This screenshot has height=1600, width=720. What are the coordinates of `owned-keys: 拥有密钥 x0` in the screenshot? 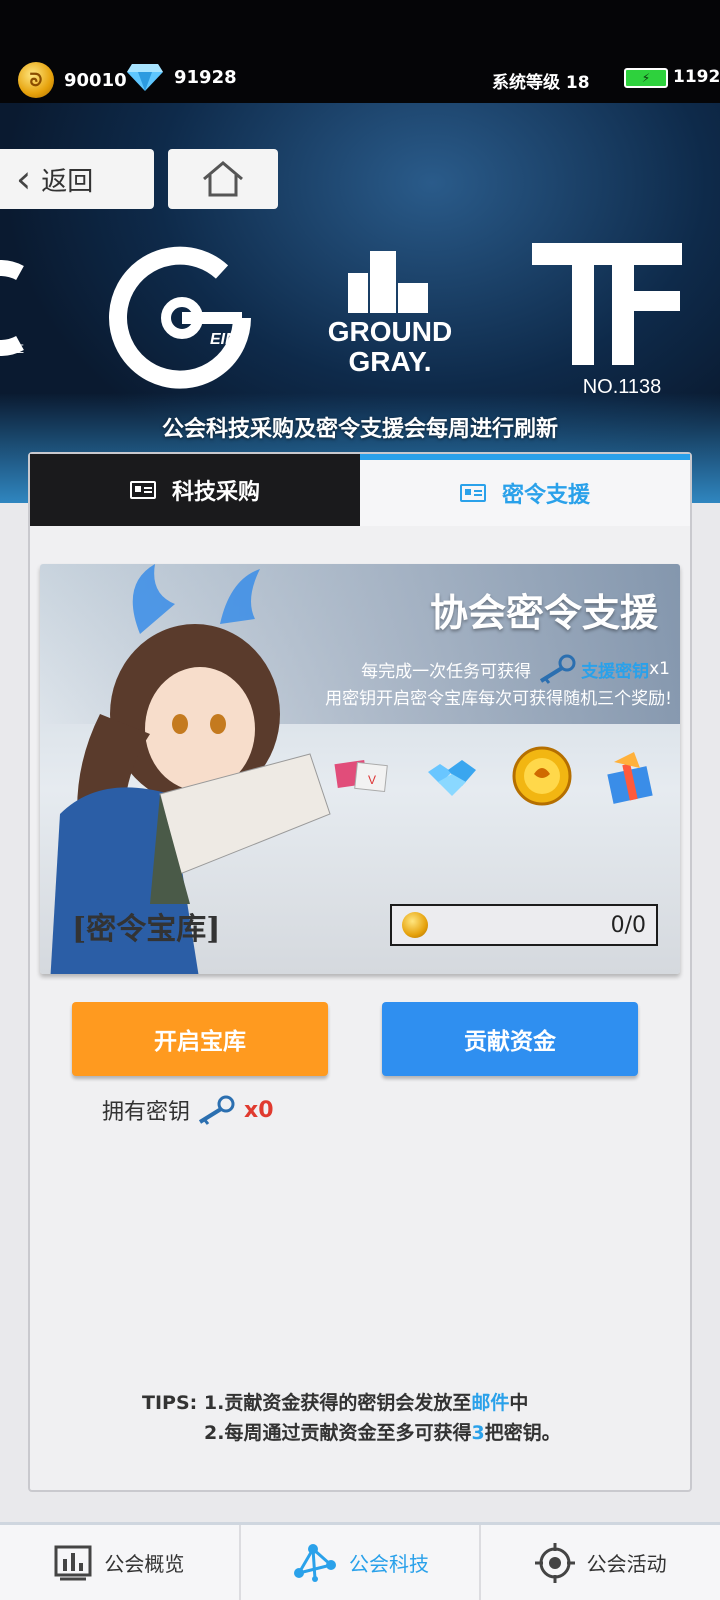 It's located at (188, 1110).